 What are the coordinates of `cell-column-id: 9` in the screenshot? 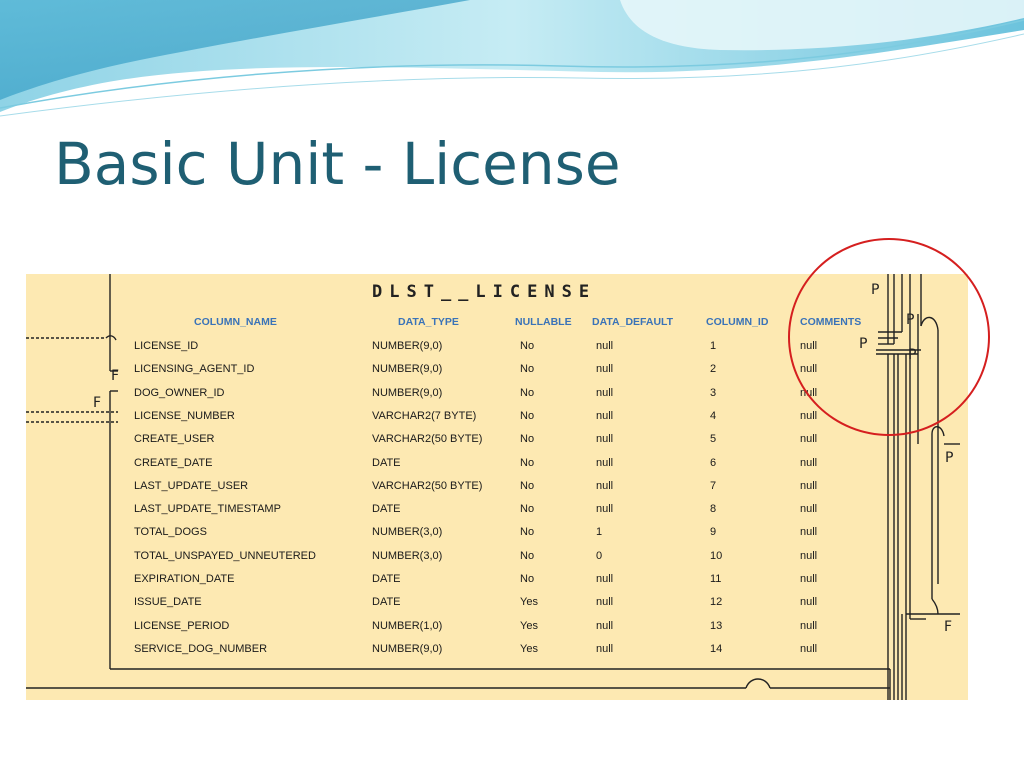 It's located at (713, 532).